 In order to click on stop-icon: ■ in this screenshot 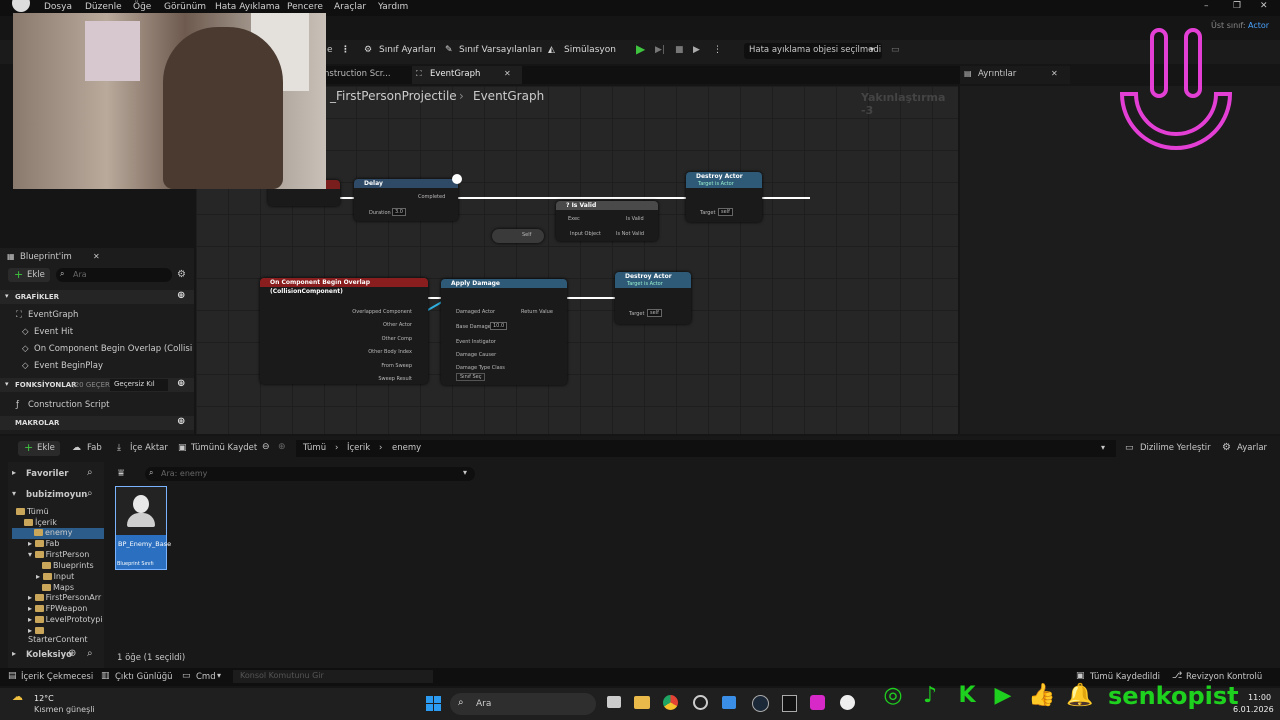, I will do `click(679, 50)`.